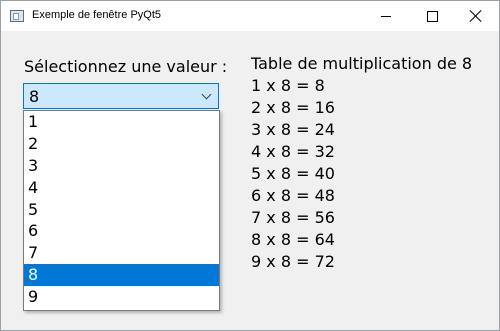 The image size is (500, 331). What do you see at coordinates (17, 16) in the screenshot?
I see `window-icon` at bounding box center [17, 16].